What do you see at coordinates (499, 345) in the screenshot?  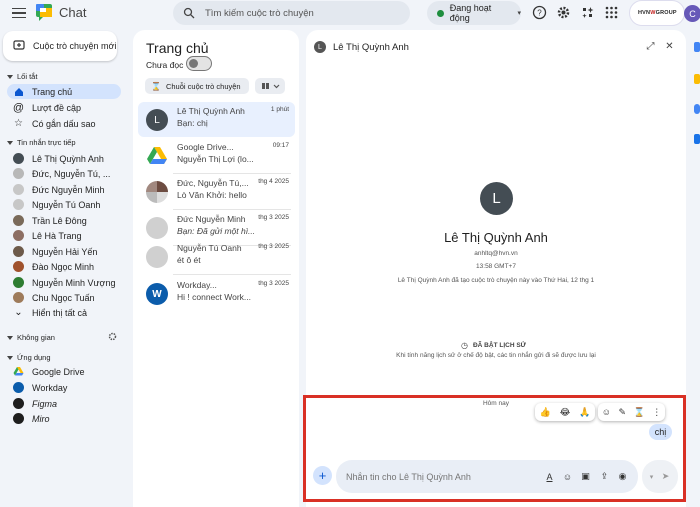 I see `history-title: ĐÃ BẬT LỊCH SỬ` at bounding box center [499, 345].